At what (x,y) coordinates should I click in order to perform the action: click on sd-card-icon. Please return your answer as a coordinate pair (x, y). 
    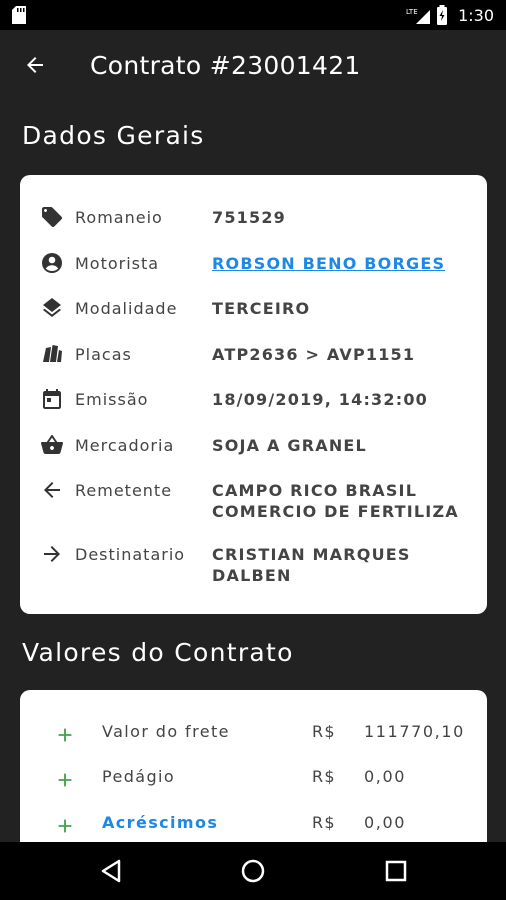
    Looking at the image, I should click on (19, 15).